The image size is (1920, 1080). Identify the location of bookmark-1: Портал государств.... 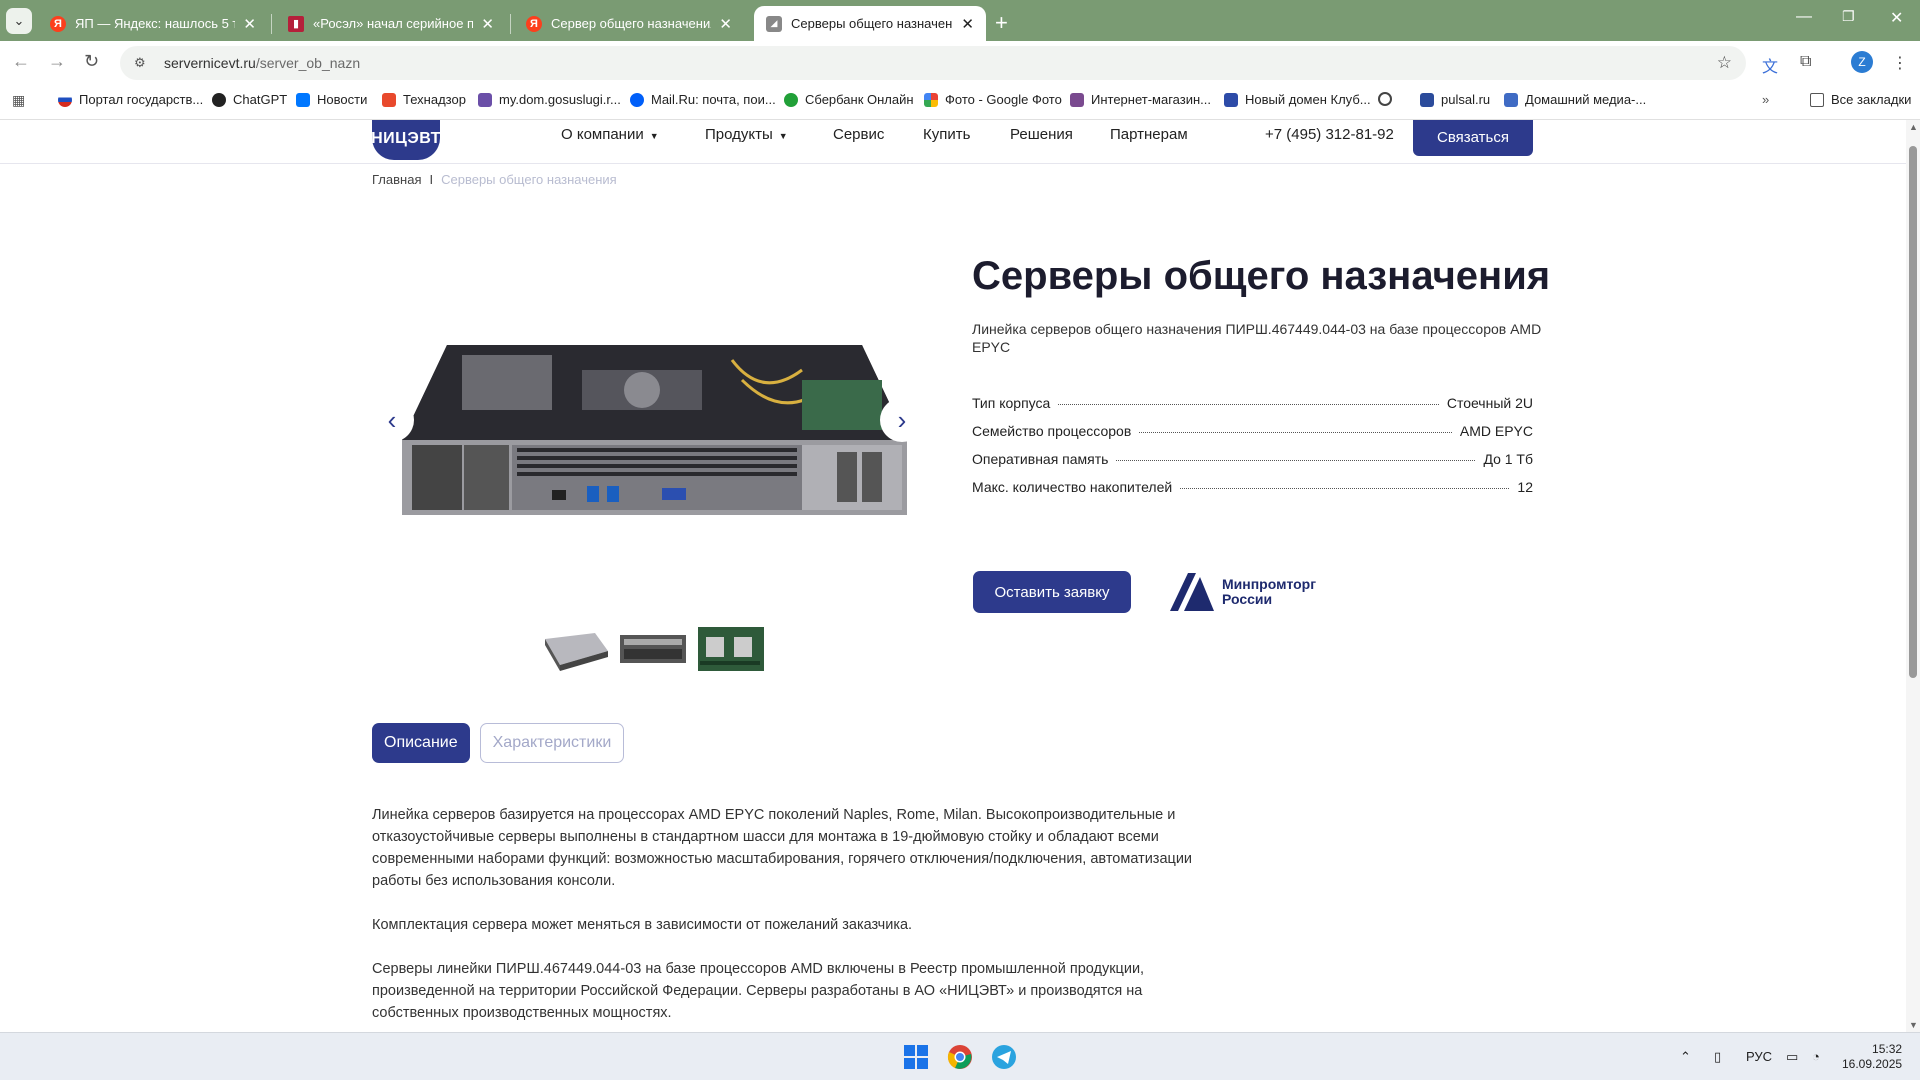
(130, 99).